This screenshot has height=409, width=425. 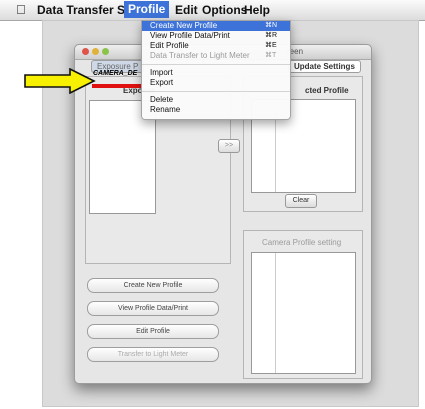 What do you see at coordinates (115, 73) in the screenshot?
I see `list-item-camera-profile: CAMERA_DE` at bounding box center [115, 73].